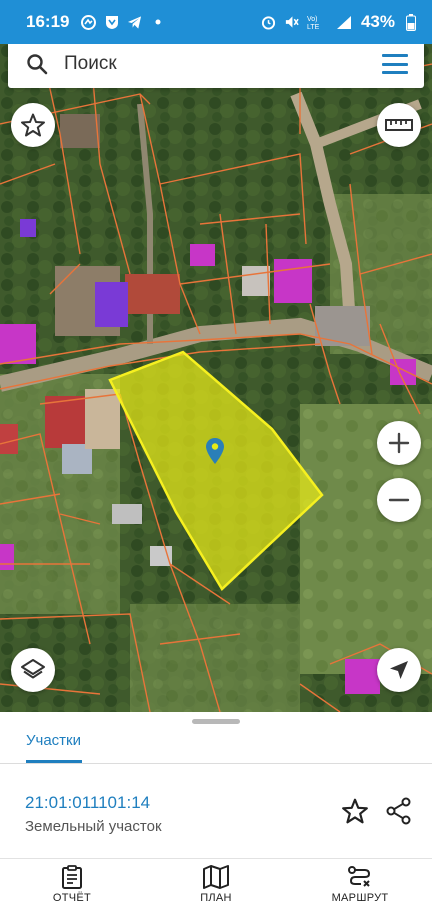 This screenshot has height=910, width=432. What do you see at coordinates (216, 22) in the screenshot?
I see `status-bar: 16:19 Vo) LTE 43%` at bounding box center [216, 22].